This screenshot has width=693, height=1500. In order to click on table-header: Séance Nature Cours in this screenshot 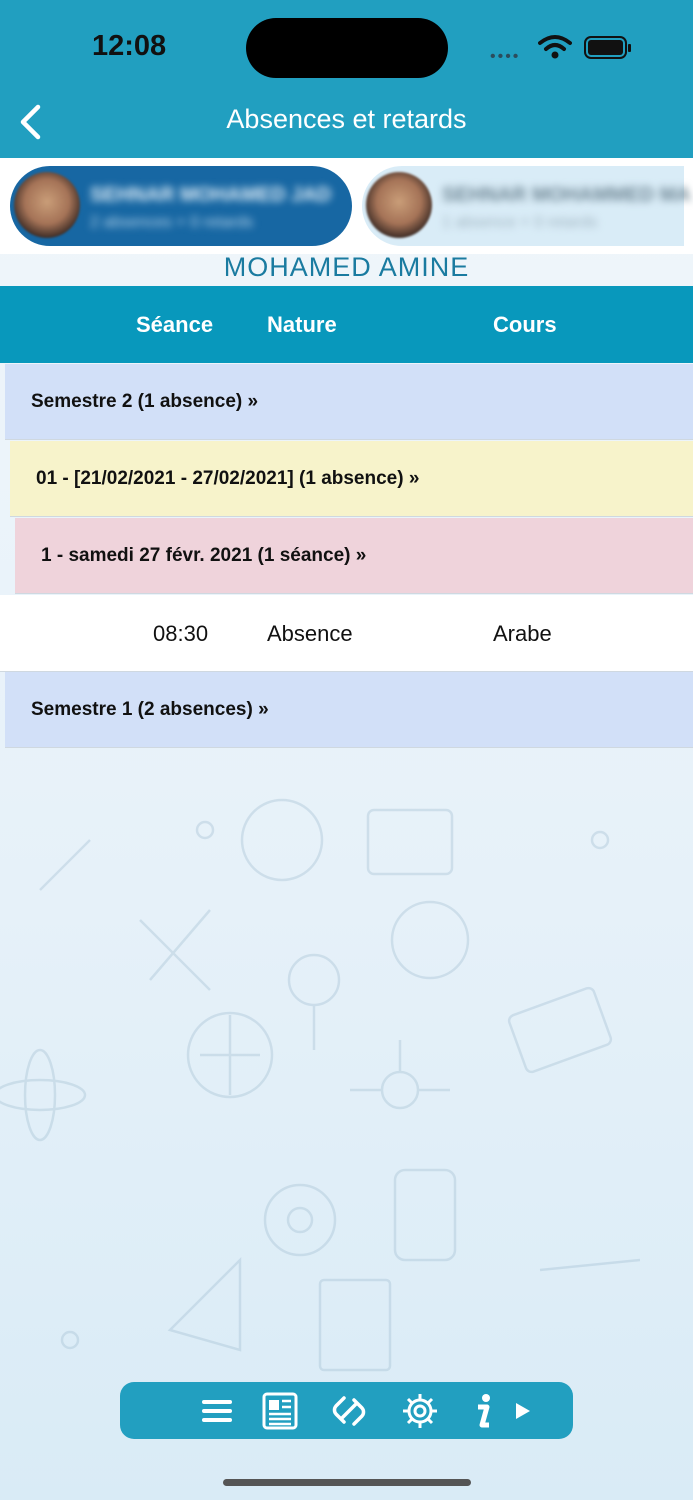, I will do `click(346, 324)`.